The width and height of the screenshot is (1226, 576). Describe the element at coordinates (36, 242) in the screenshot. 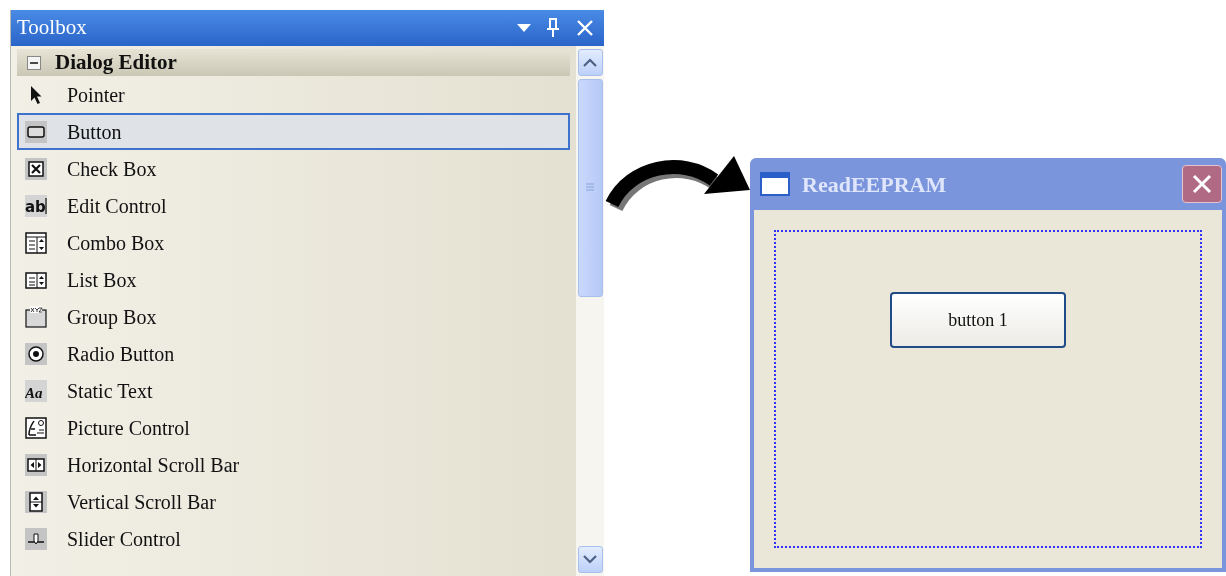

I see `combo-box-icon` at that location.